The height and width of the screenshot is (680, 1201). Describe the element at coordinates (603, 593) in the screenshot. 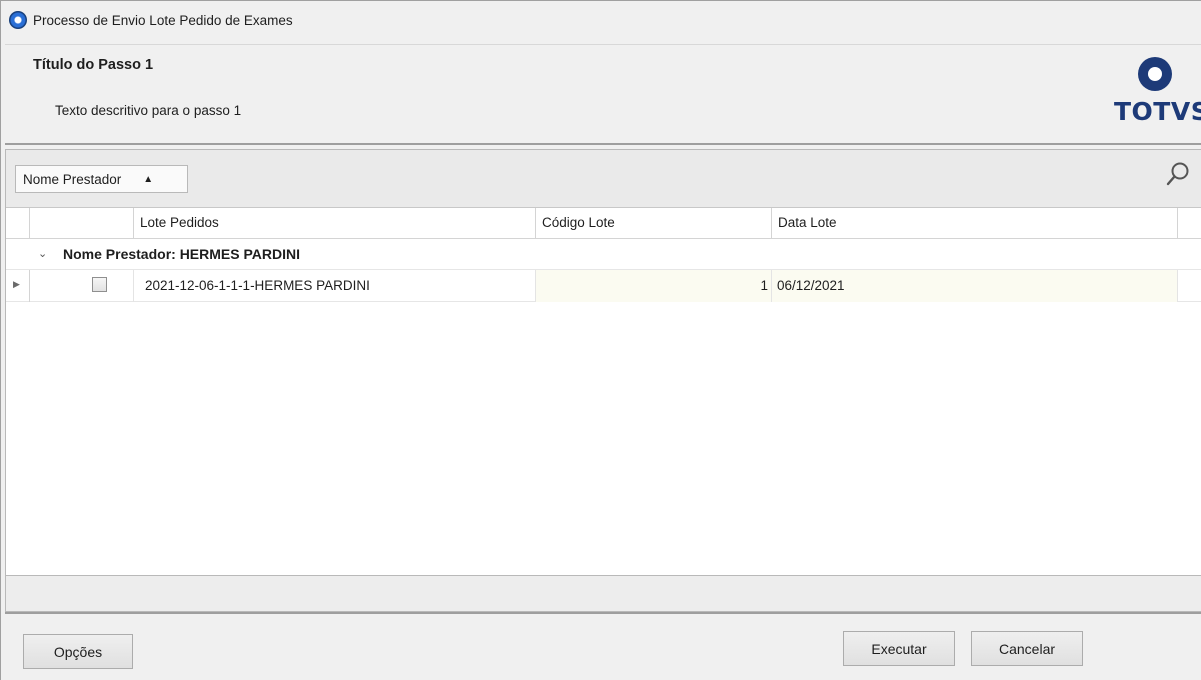

I see `grid-footer` at that location.